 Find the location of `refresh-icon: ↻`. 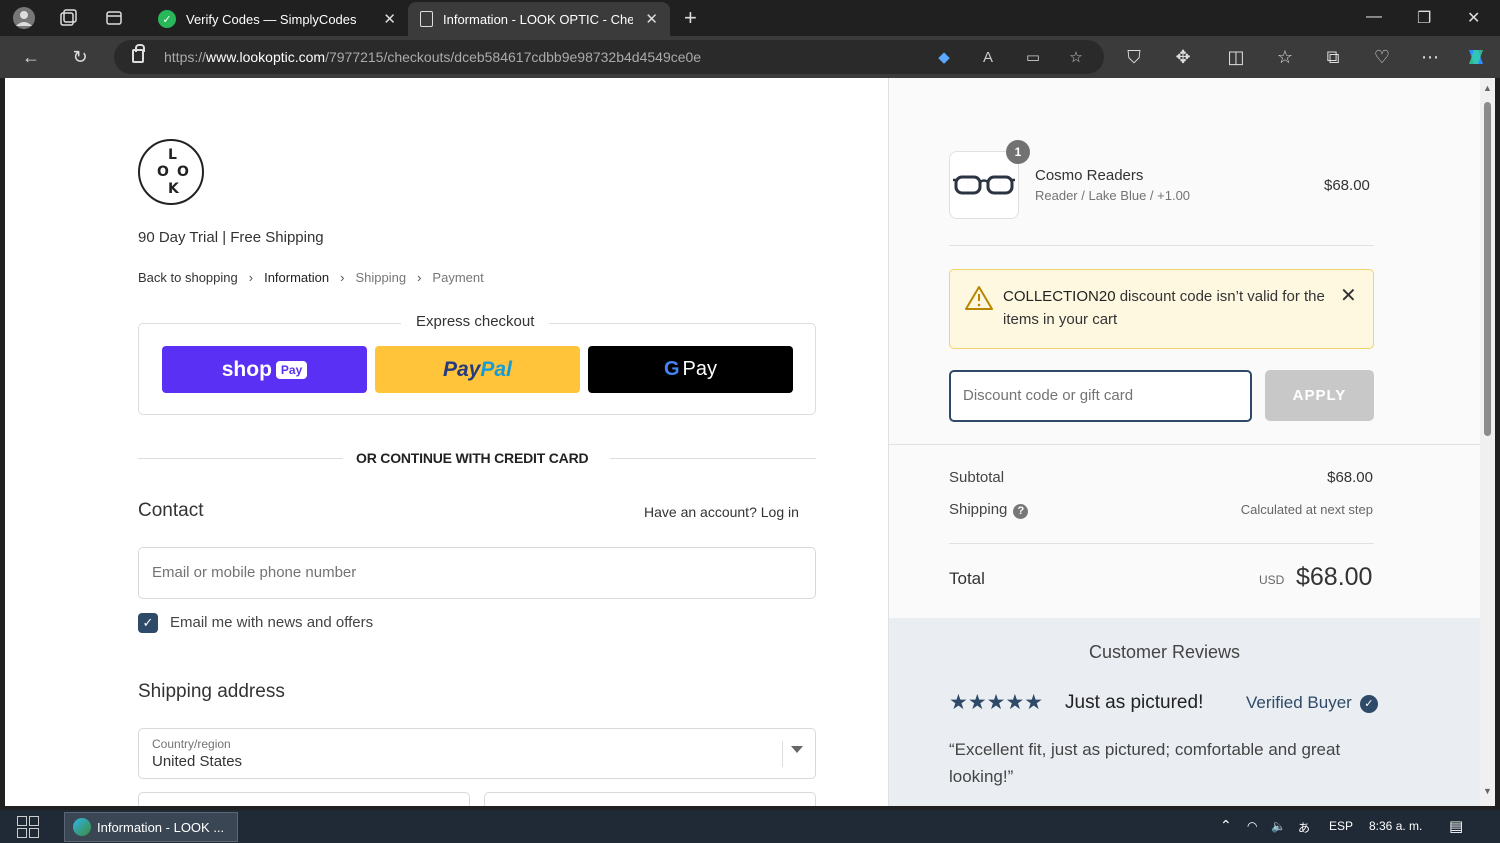

refresh-icon: ↻ is located at coordinates (80, 57).